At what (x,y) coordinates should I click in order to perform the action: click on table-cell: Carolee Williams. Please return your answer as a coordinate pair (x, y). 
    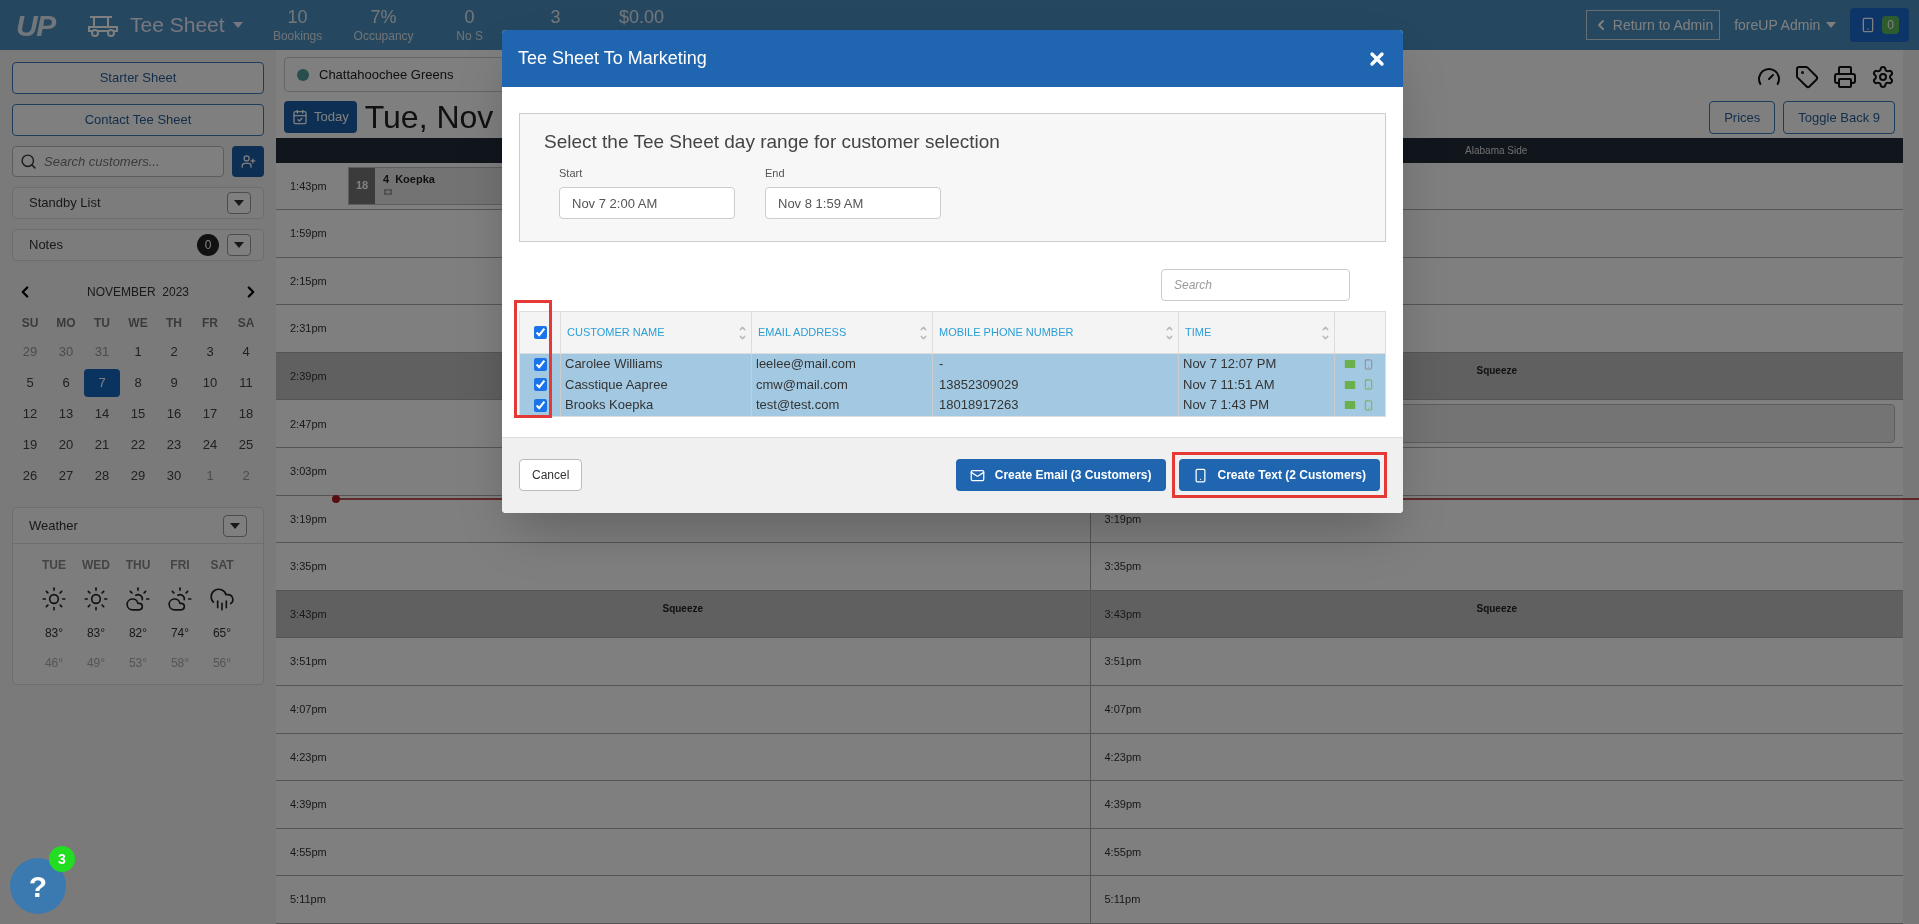
    Looking at the image, I should click on (655, 364).